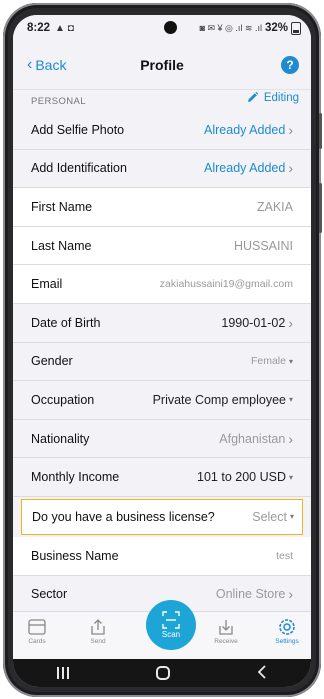 The image size is (324, 699). Describe the element at coordinates (245, 168) in the screenshot. I see `identification-status: Already Added` at that location.